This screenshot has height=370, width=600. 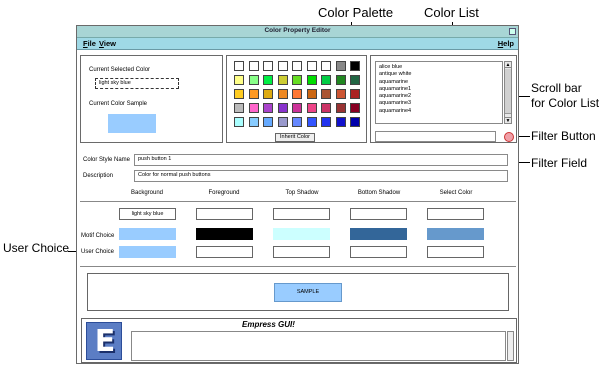 What do you see at coordinates (455, 214) in the screenshot?
I see `select-color-name-field` at bounding box center [455, 214].